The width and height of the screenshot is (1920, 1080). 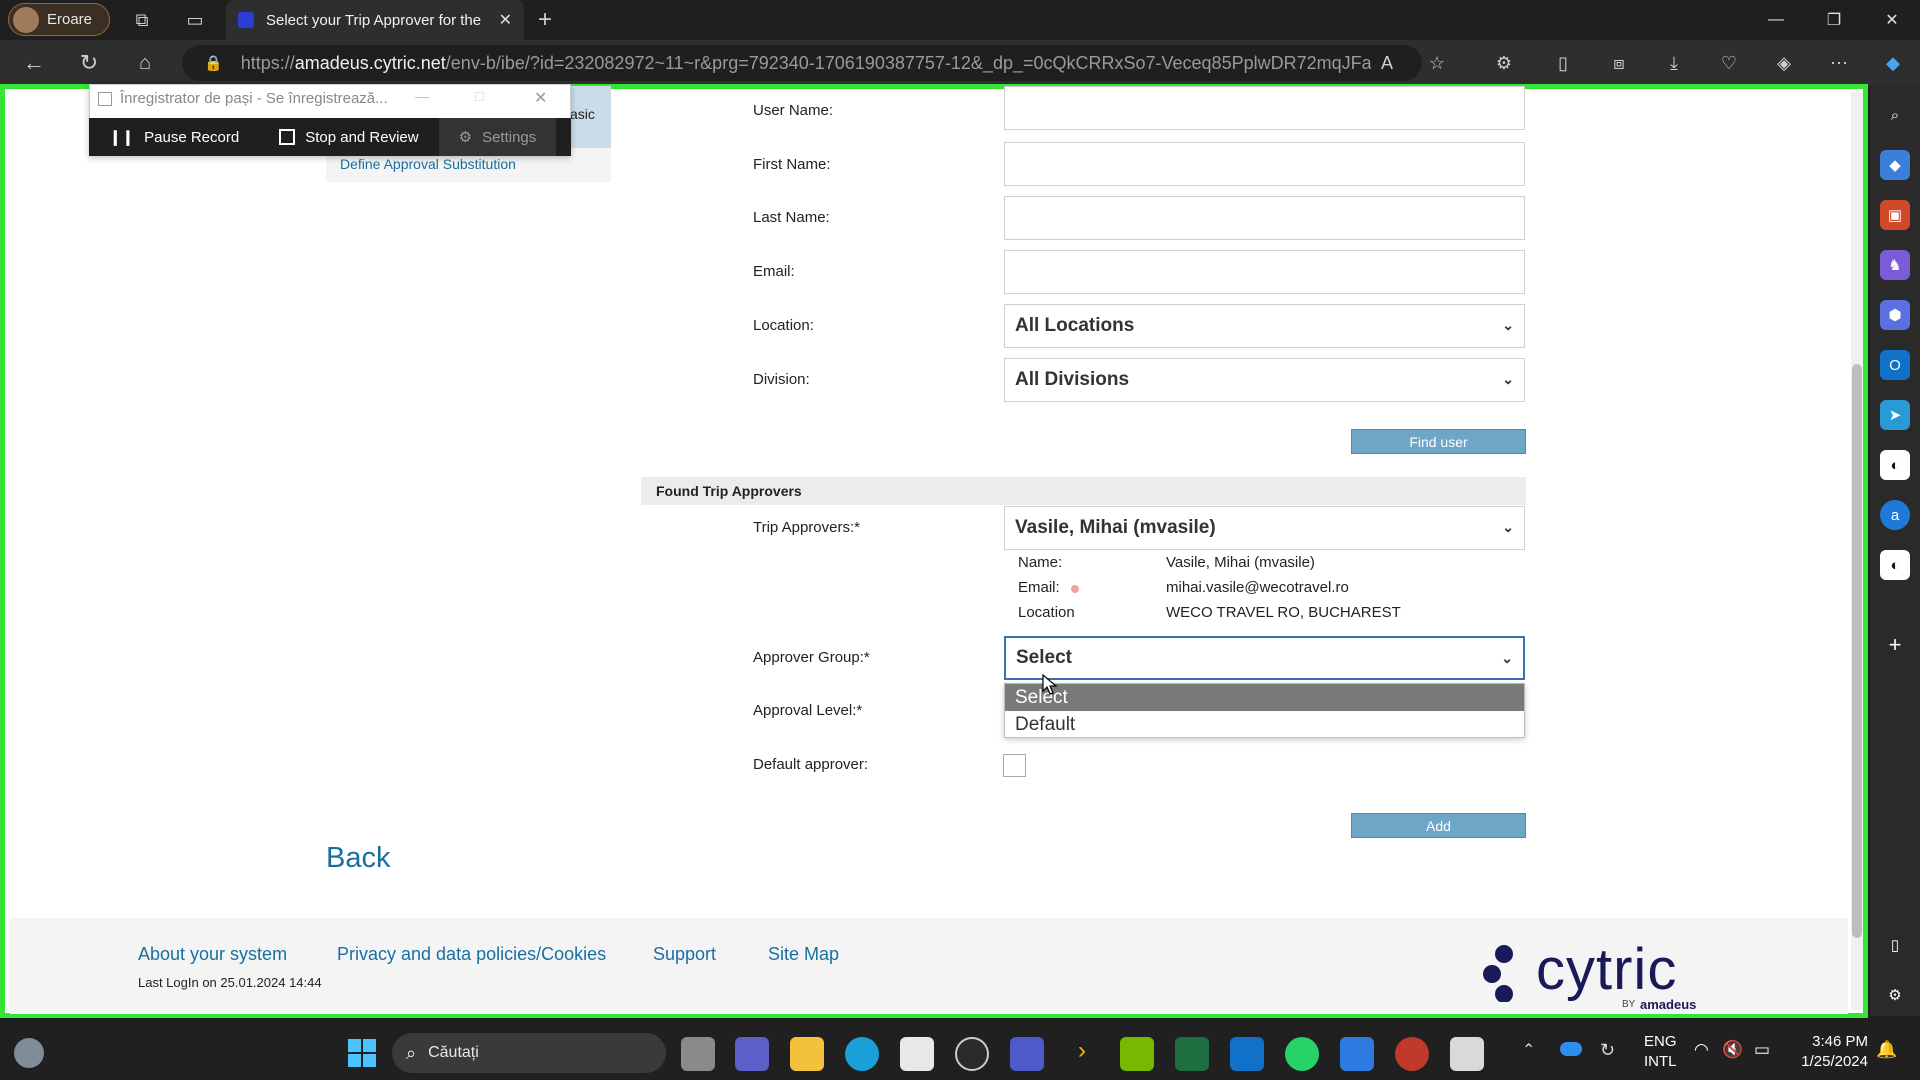 I want to click on weather-icon, so click(x=29, y=1053).